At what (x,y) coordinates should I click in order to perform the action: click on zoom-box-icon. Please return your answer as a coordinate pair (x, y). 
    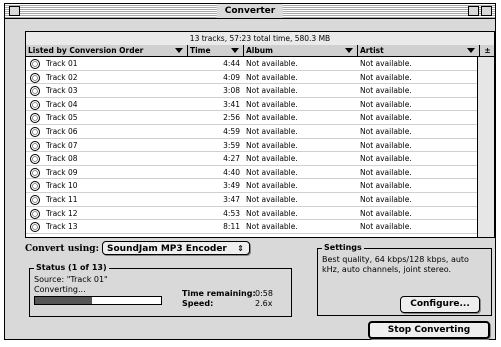
    Looking at the image, I should click on (473, 11).